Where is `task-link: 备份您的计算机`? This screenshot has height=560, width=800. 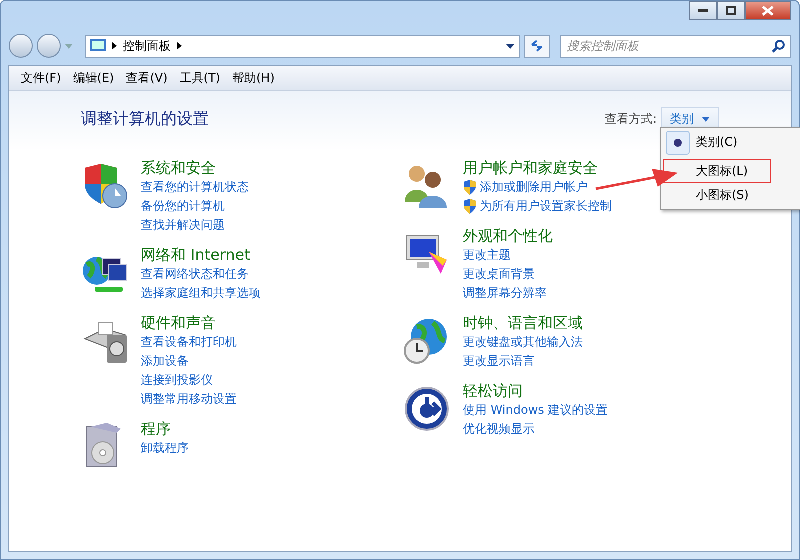
task-link: 备份您的计算机 is located at coordinates (183, 206).